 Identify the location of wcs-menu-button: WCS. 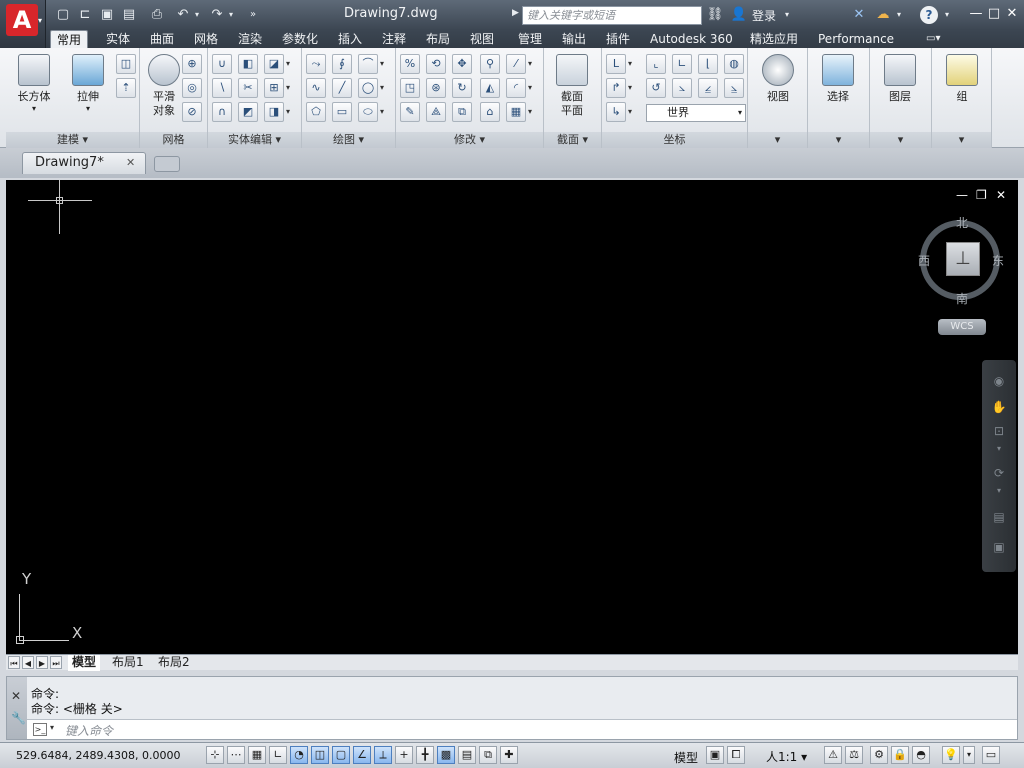
(962, 327).